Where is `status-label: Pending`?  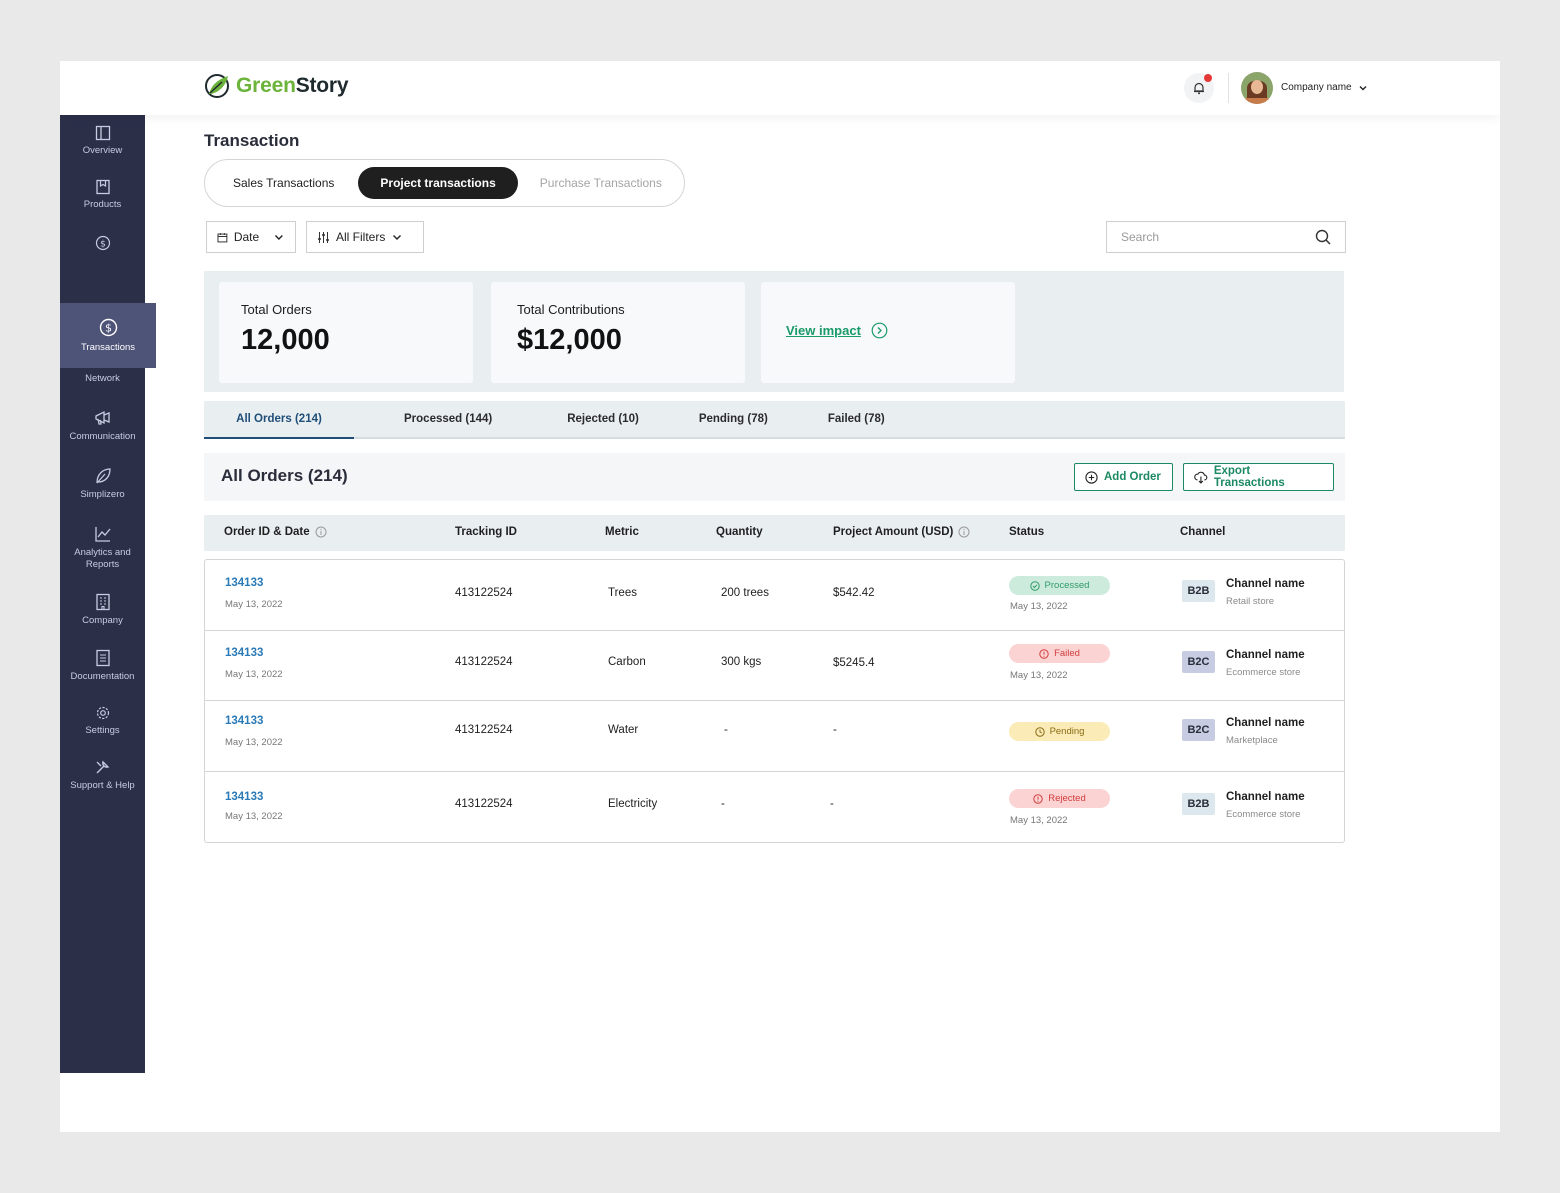
status-label: Pending is located at coordinates (1067, 731).